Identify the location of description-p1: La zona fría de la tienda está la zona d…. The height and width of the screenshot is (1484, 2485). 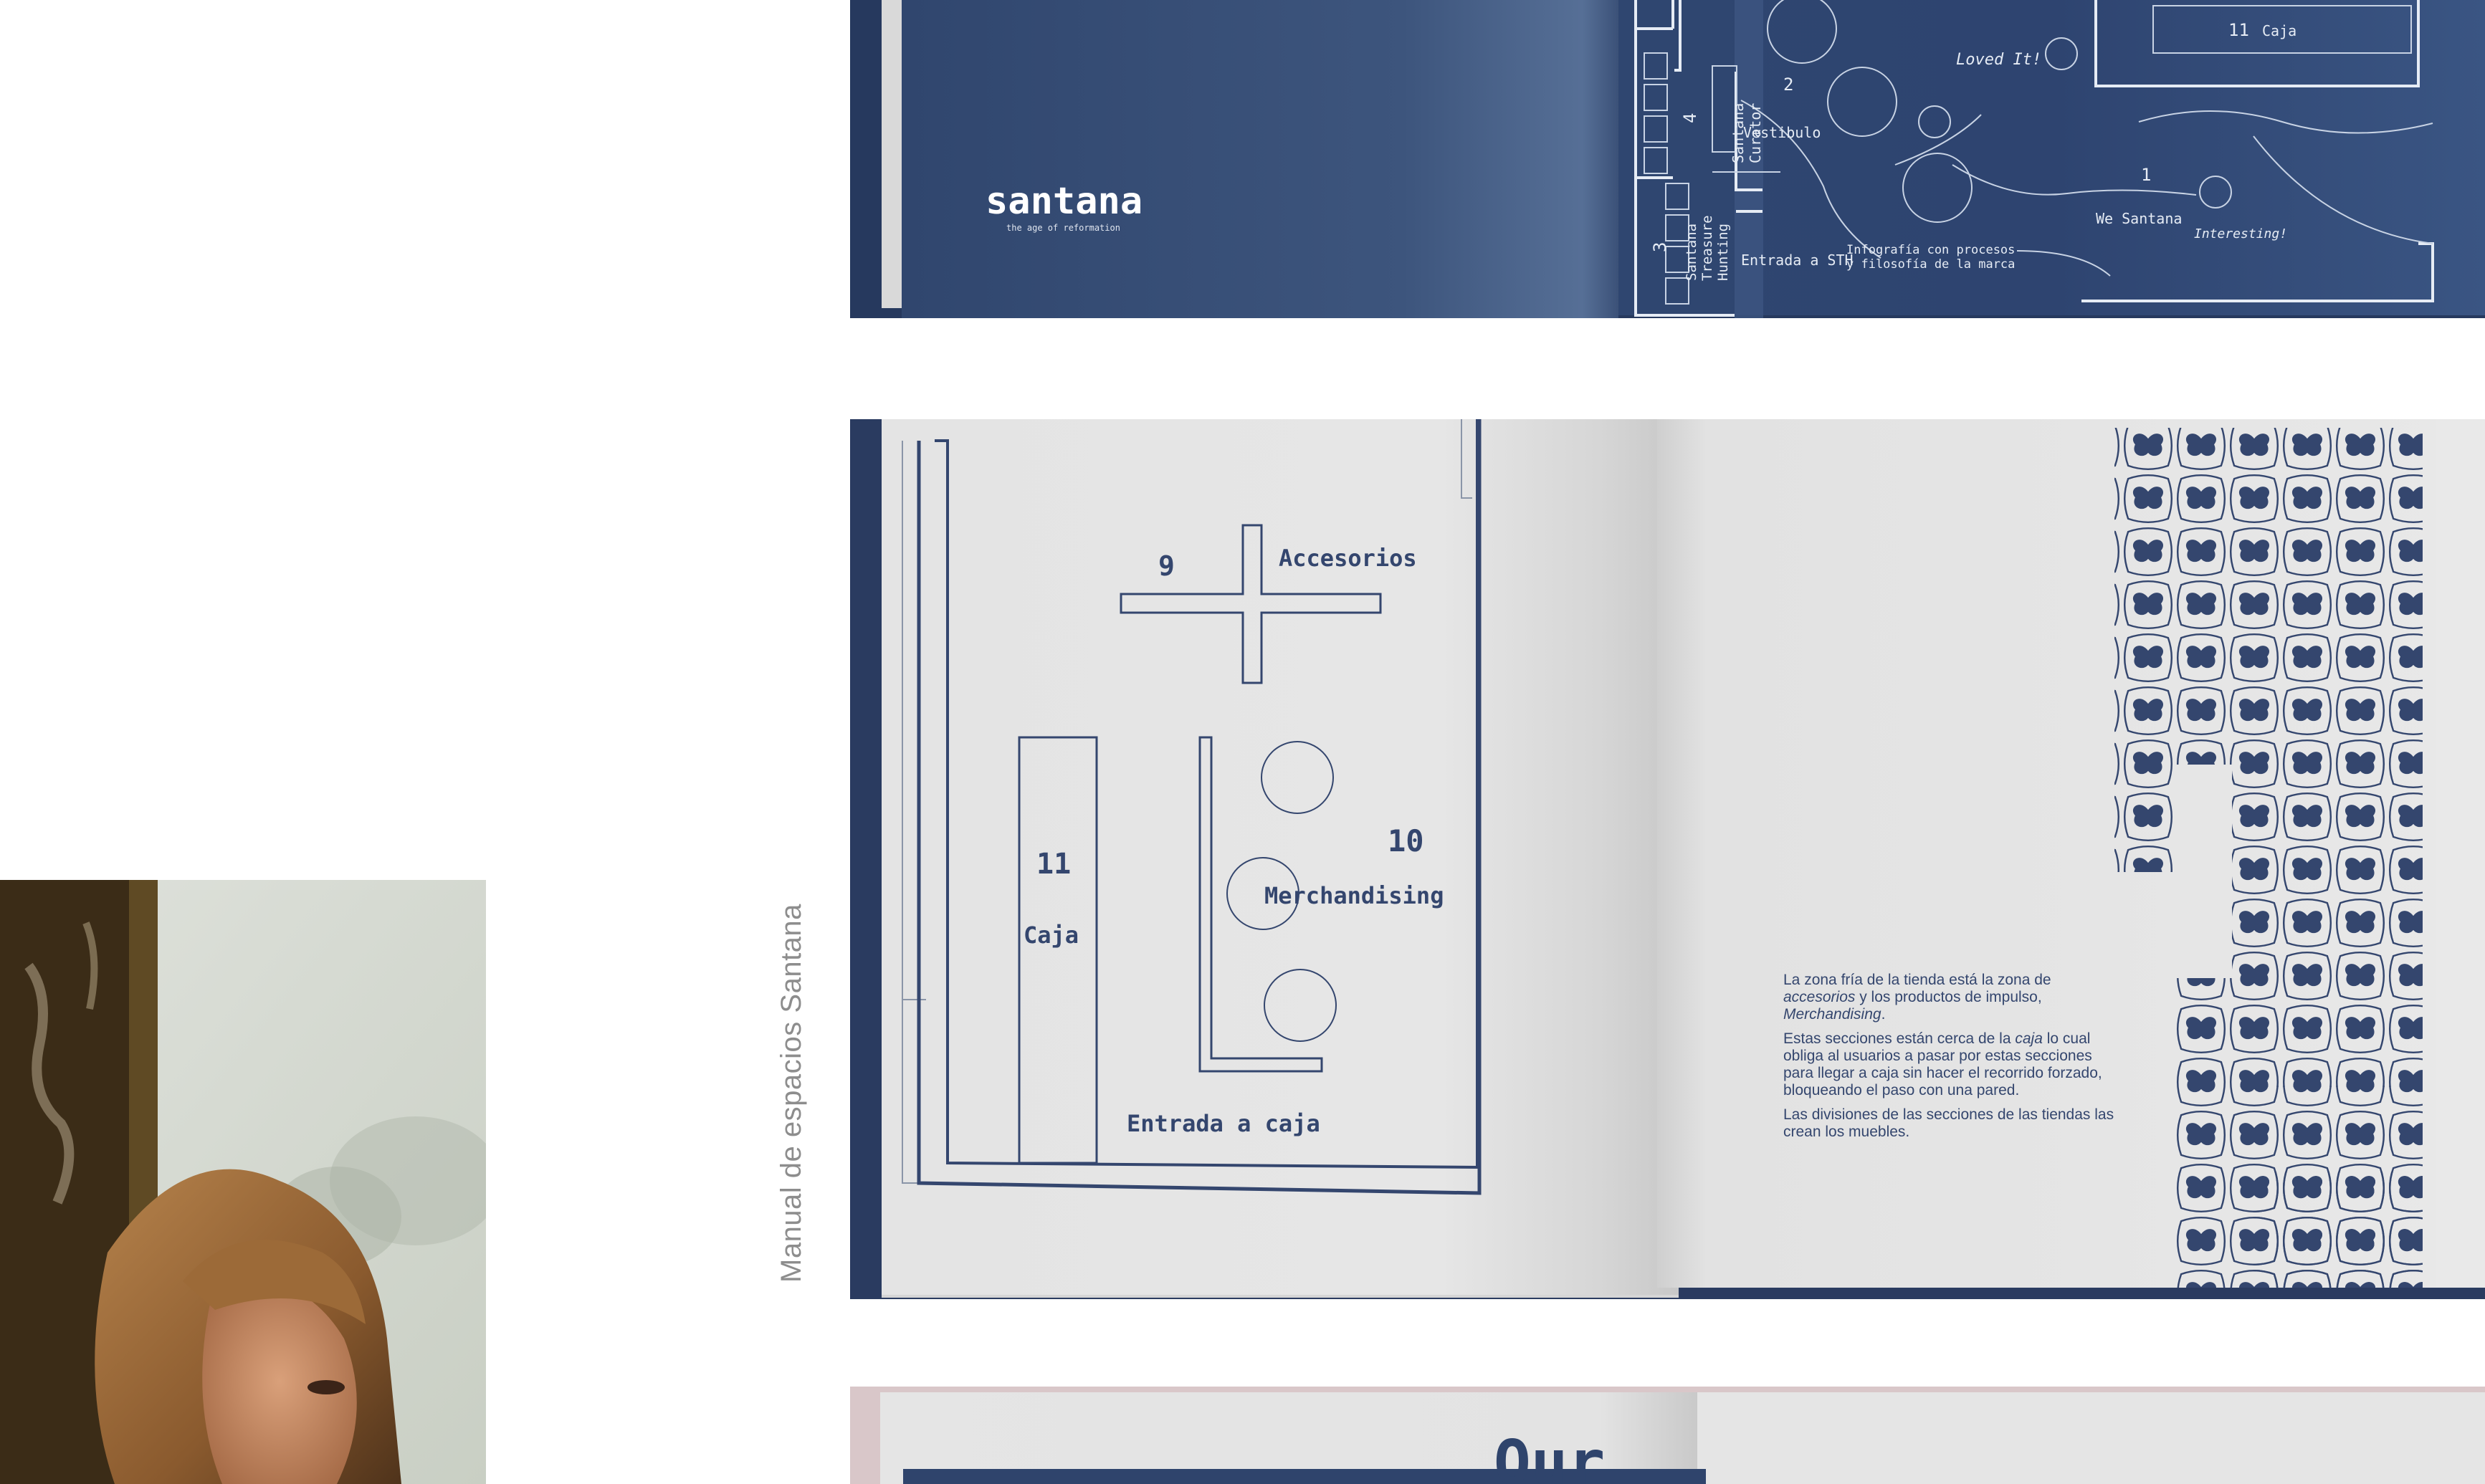
(1917, 997).